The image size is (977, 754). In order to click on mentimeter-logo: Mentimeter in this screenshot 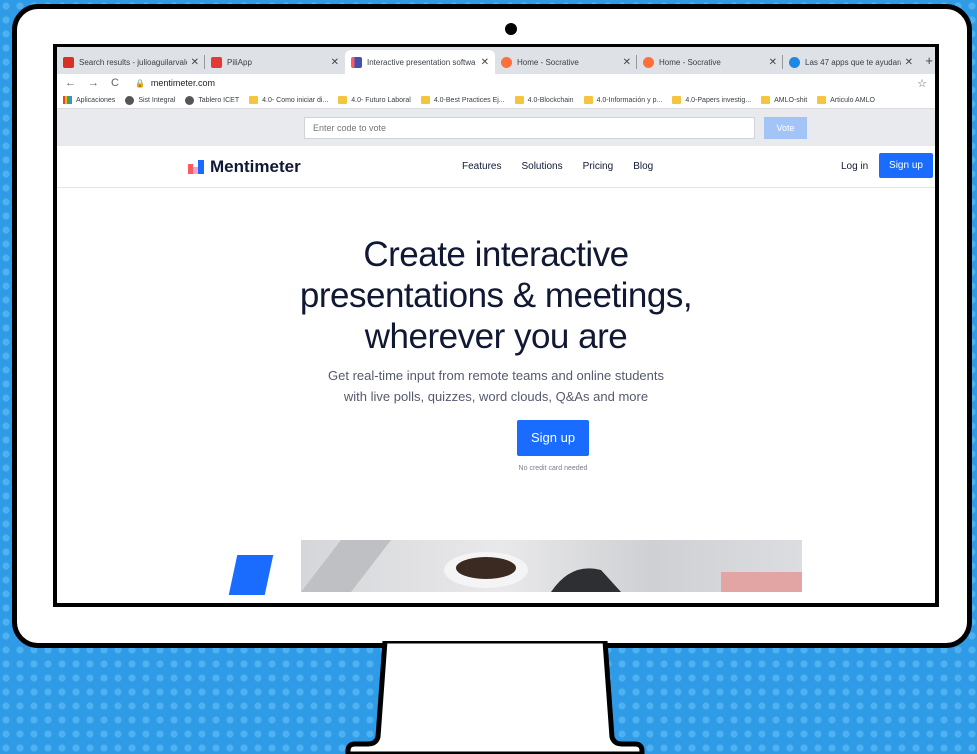, I will do `click(244, 167)`.